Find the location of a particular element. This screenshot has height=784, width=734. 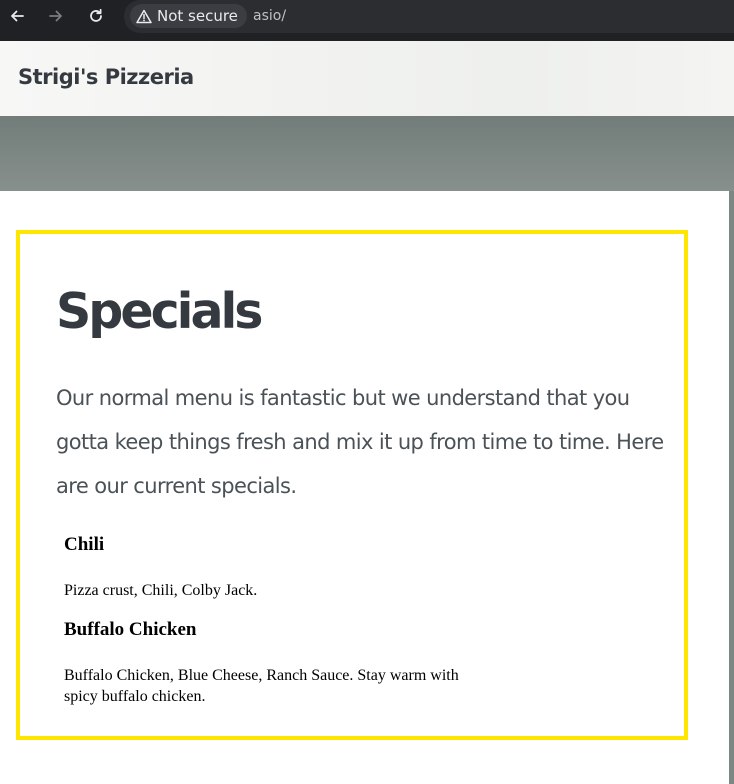

hero-background is located at coordinates (367, 153).